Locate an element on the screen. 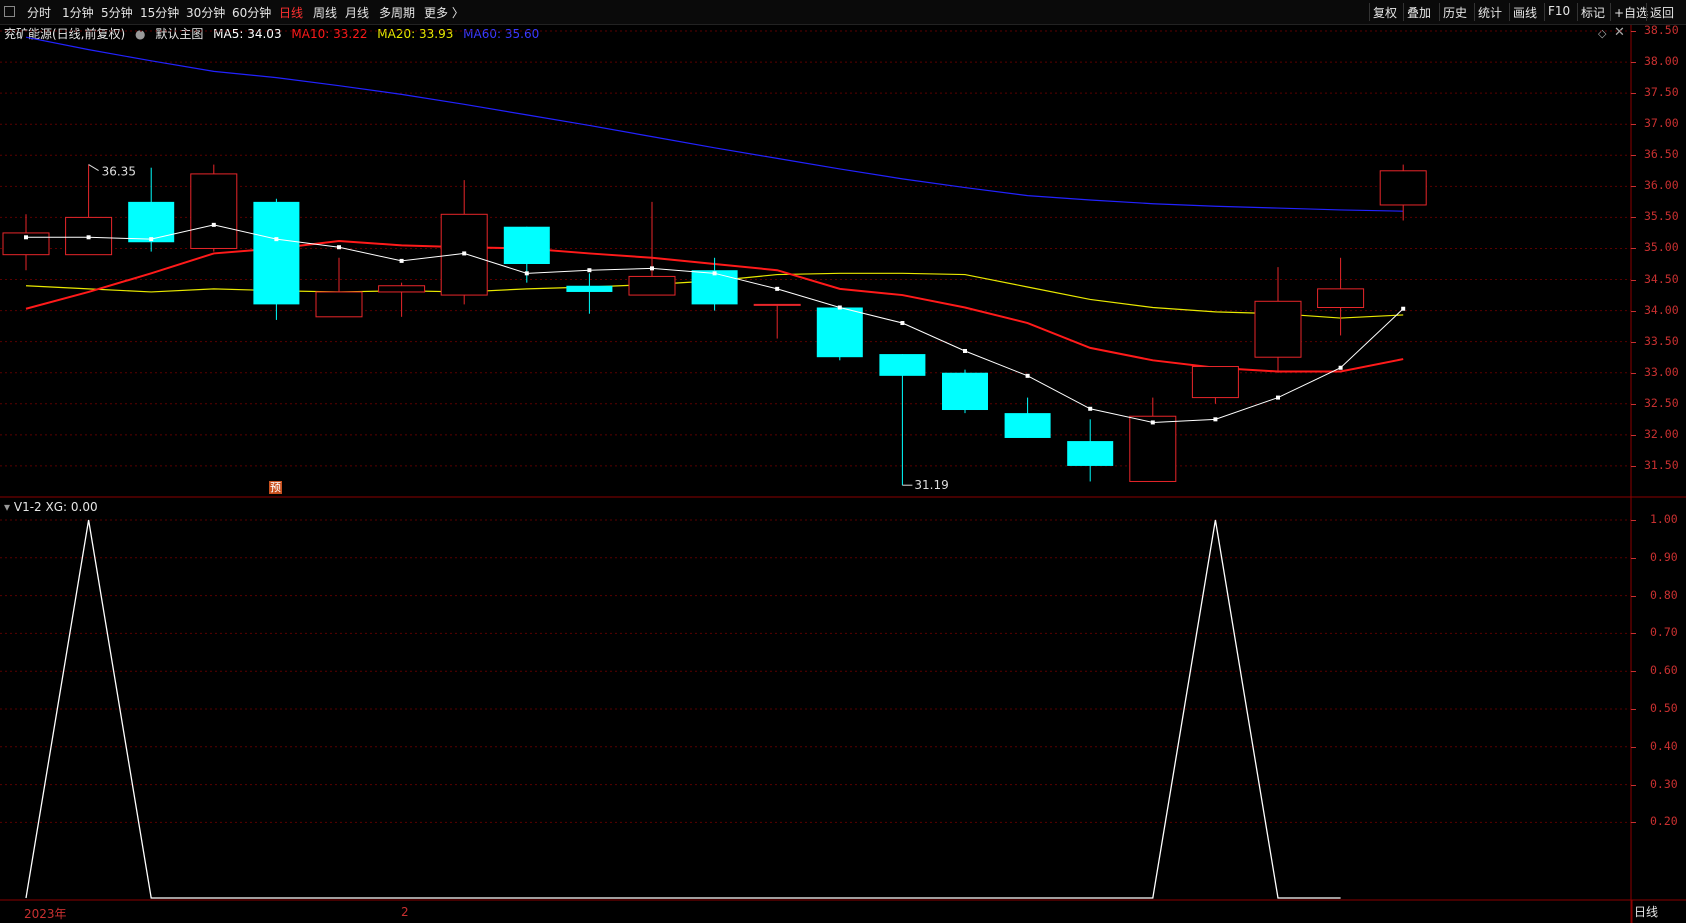 The width and height of the screenshot is (1686, 923). price-tick-label: 33.00 is located at coordinates (1661, 371).